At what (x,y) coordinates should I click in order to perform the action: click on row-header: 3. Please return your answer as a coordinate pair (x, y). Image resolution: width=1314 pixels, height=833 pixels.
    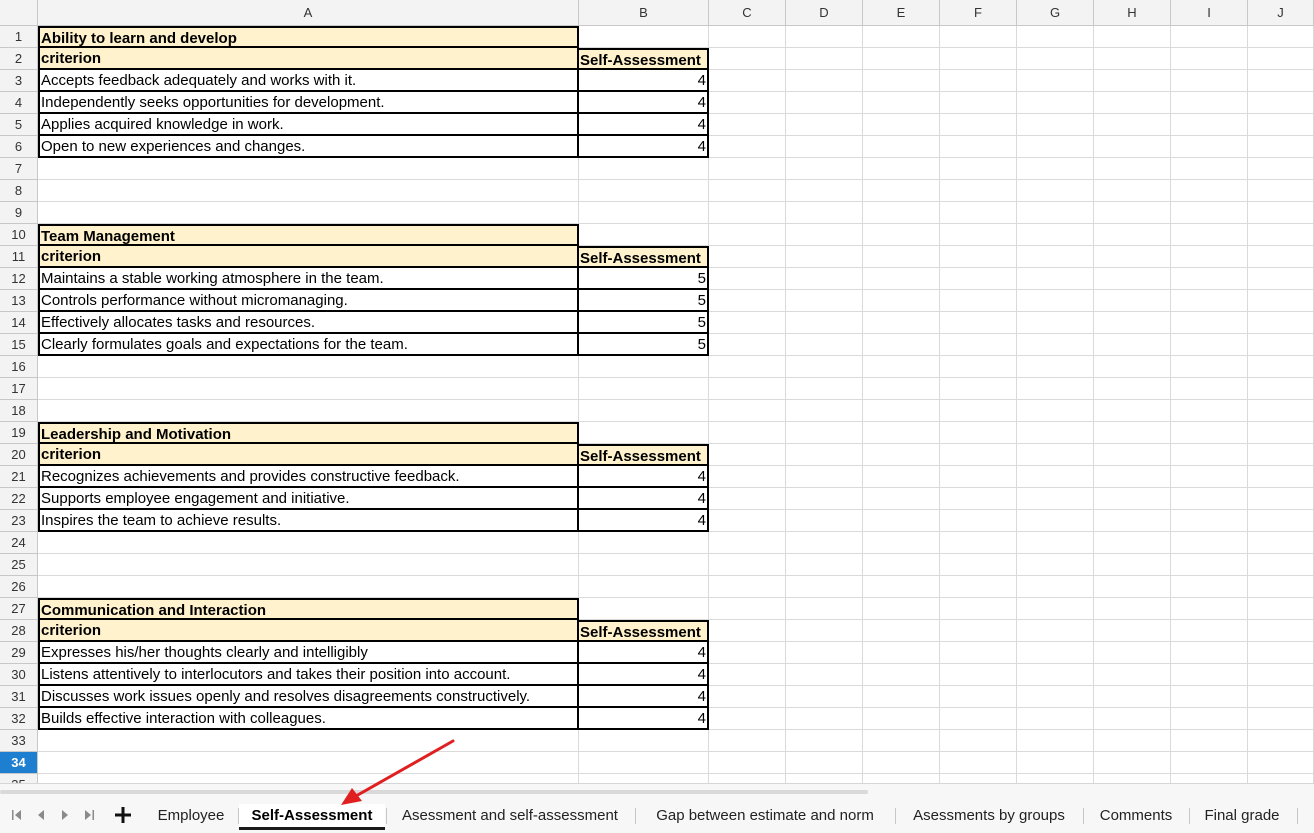
    Looking at the image, I should click on (19, 81).